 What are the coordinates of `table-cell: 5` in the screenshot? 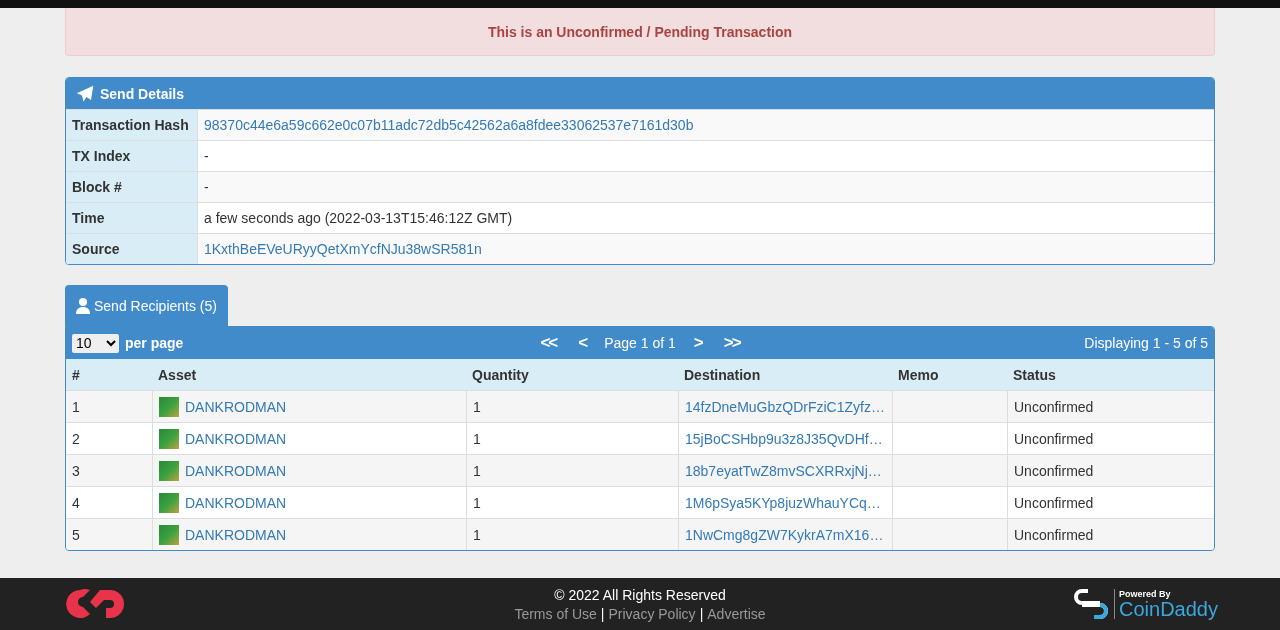 It's located at (109, 534).